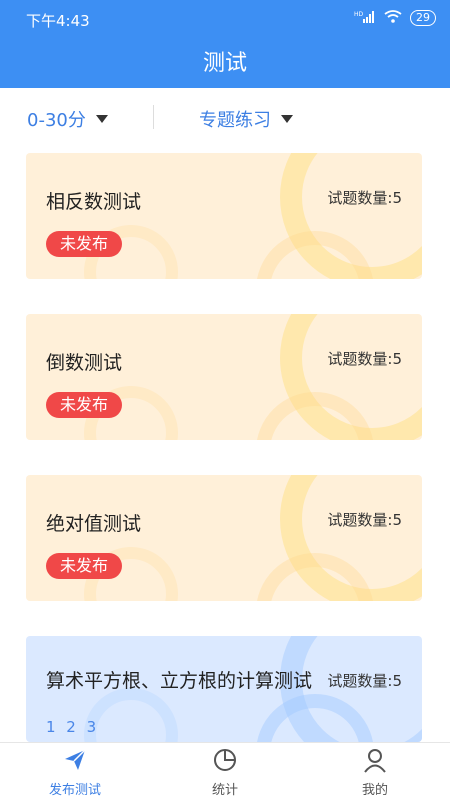 The width and height of the screenshot is (450, 801). Describe the element at coordinates (94, 524) in the screenshot. I see `test-title: 绝对值测试` at that location.